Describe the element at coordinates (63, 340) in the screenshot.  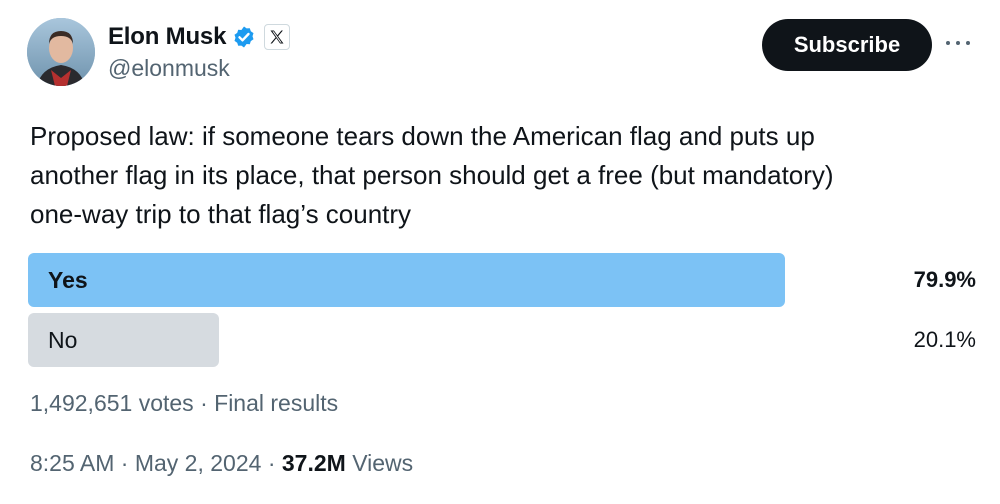
I see `poll-option-label: No` at that location.